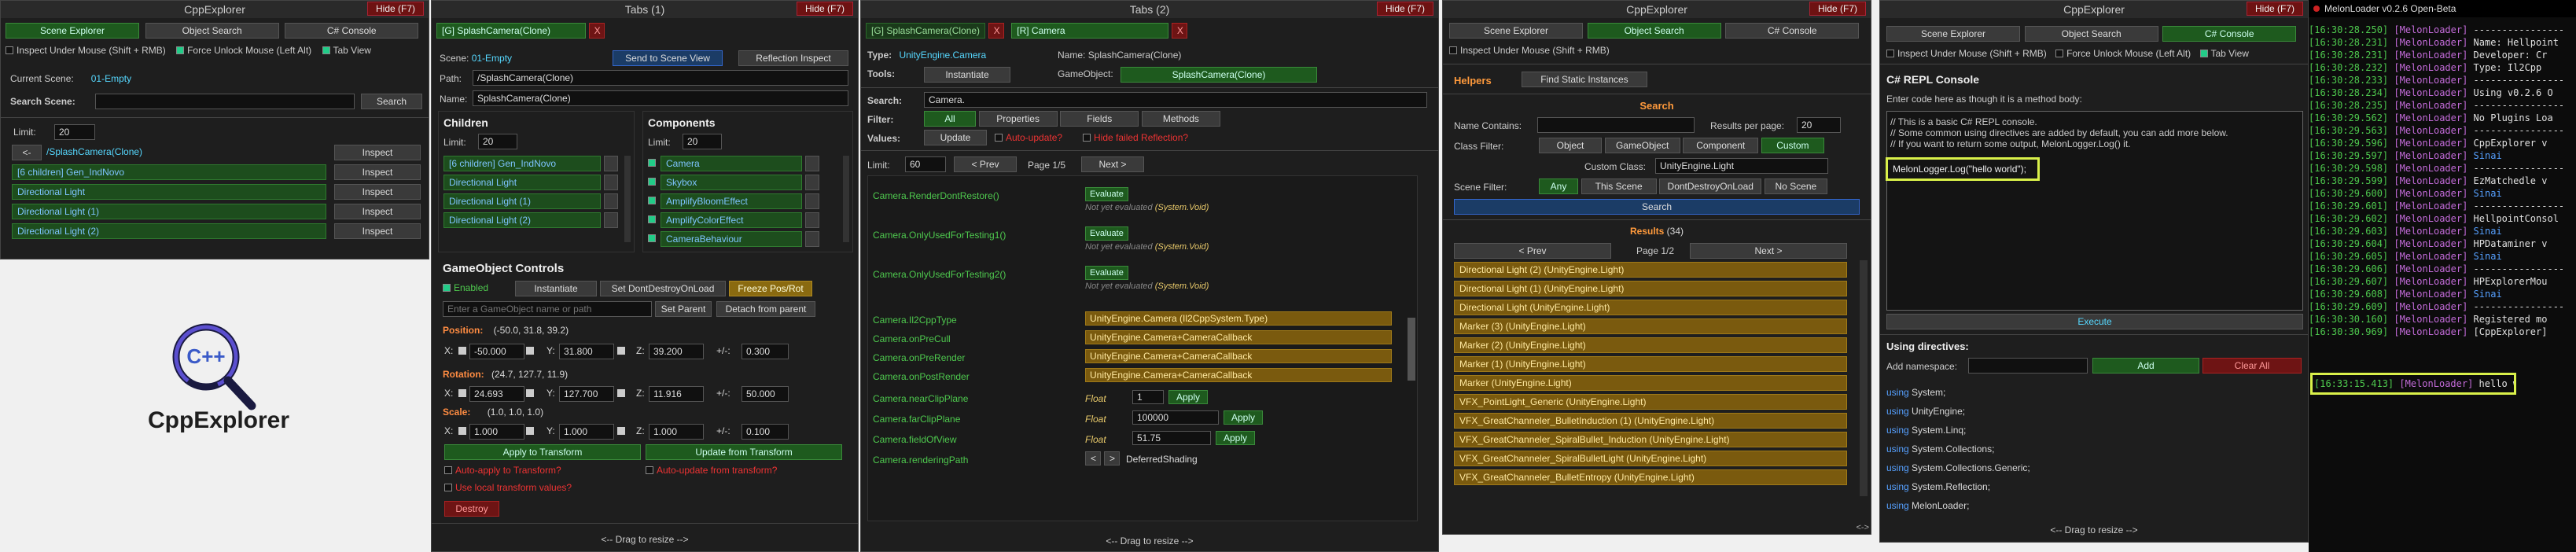 The image size is (2576, 552). What do you see at coordinates (793, 58) in the screenshot?
I see `reflection-inspect-button: Reflection Inspect` at bounding box center [793, 58].